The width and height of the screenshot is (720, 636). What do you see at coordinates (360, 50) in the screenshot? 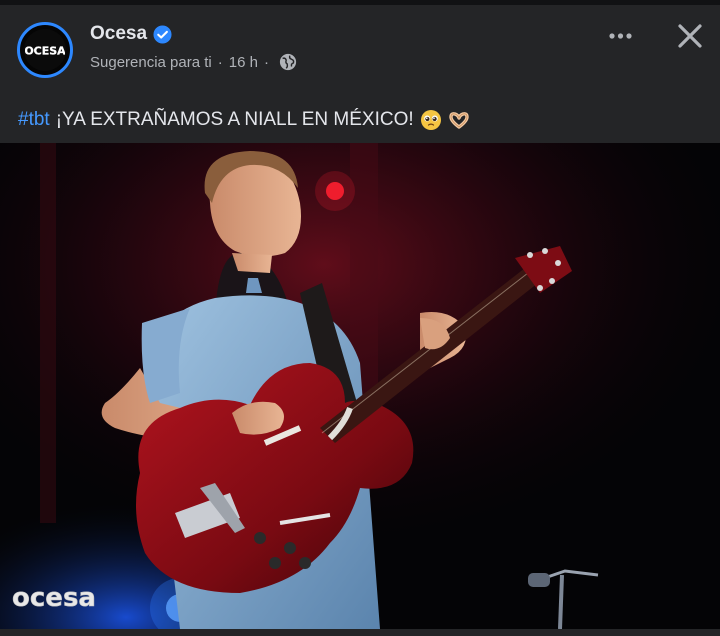
I see `post-header: OCESA Ocesa Sugerencia para ti · 16 h ·` at bounding box center [360, 50].